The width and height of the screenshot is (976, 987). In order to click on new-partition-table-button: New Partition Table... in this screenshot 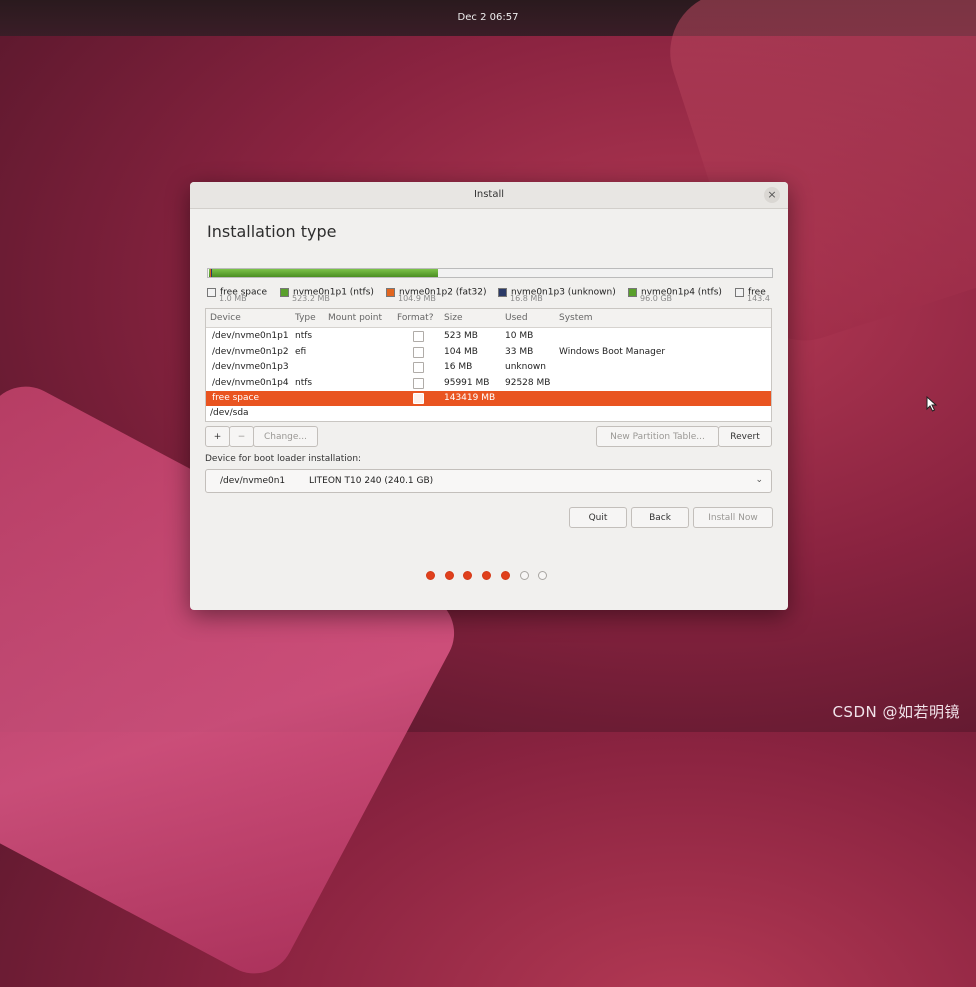, I will do `click(657, 436)`.